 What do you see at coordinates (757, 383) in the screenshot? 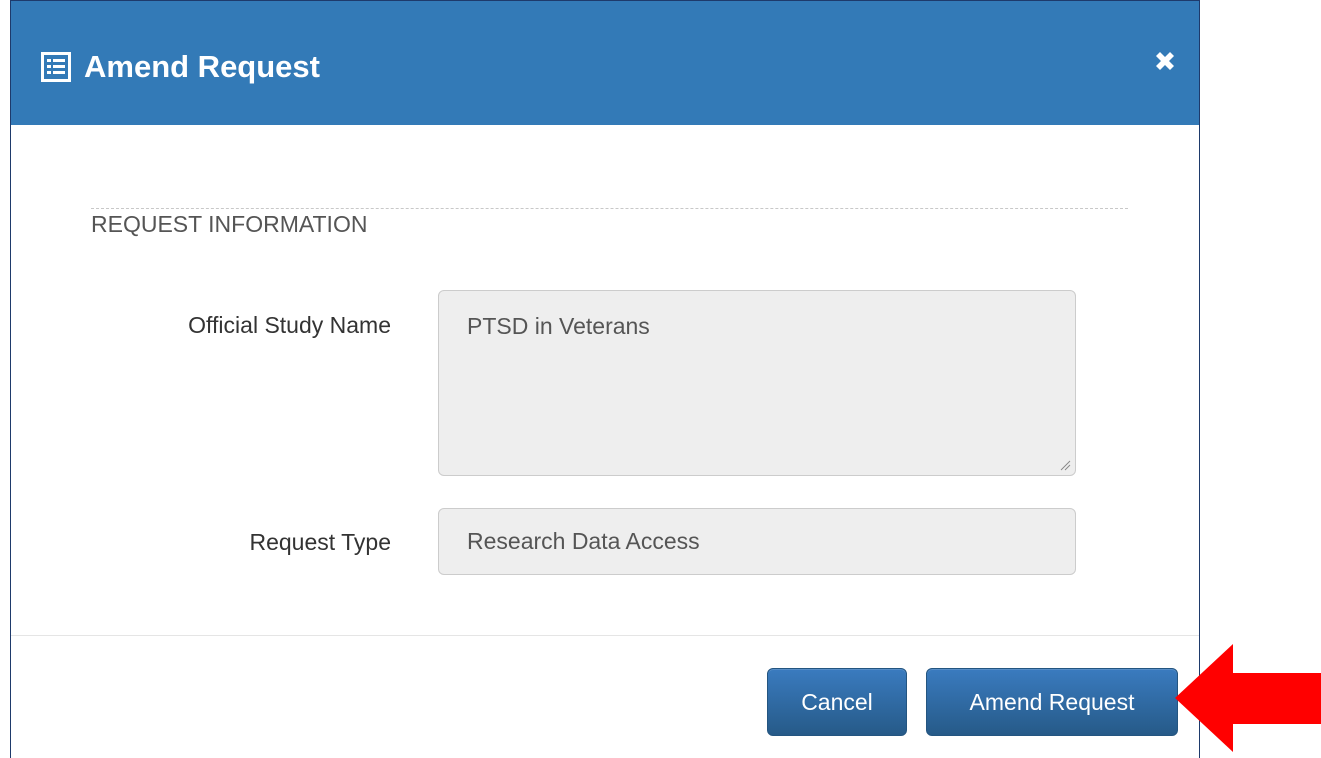
I see `study-name-textarea: PTSD in Veterans` at bounding box center [757, 383].